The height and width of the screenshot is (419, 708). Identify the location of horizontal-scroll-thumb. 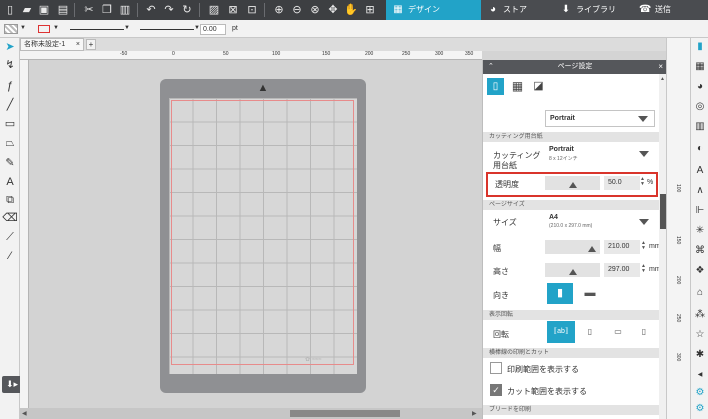
(345, 413).